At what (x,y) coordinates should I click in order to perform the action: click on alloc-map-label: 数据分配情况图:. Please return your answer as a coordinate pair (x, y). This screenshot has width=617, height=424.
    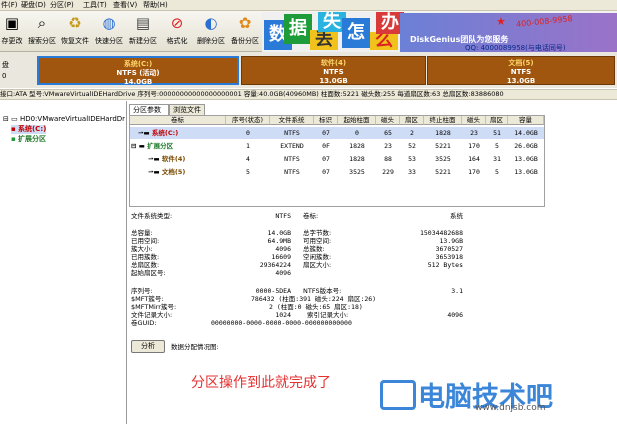
    Looking at the image, I should click on (195, 347).